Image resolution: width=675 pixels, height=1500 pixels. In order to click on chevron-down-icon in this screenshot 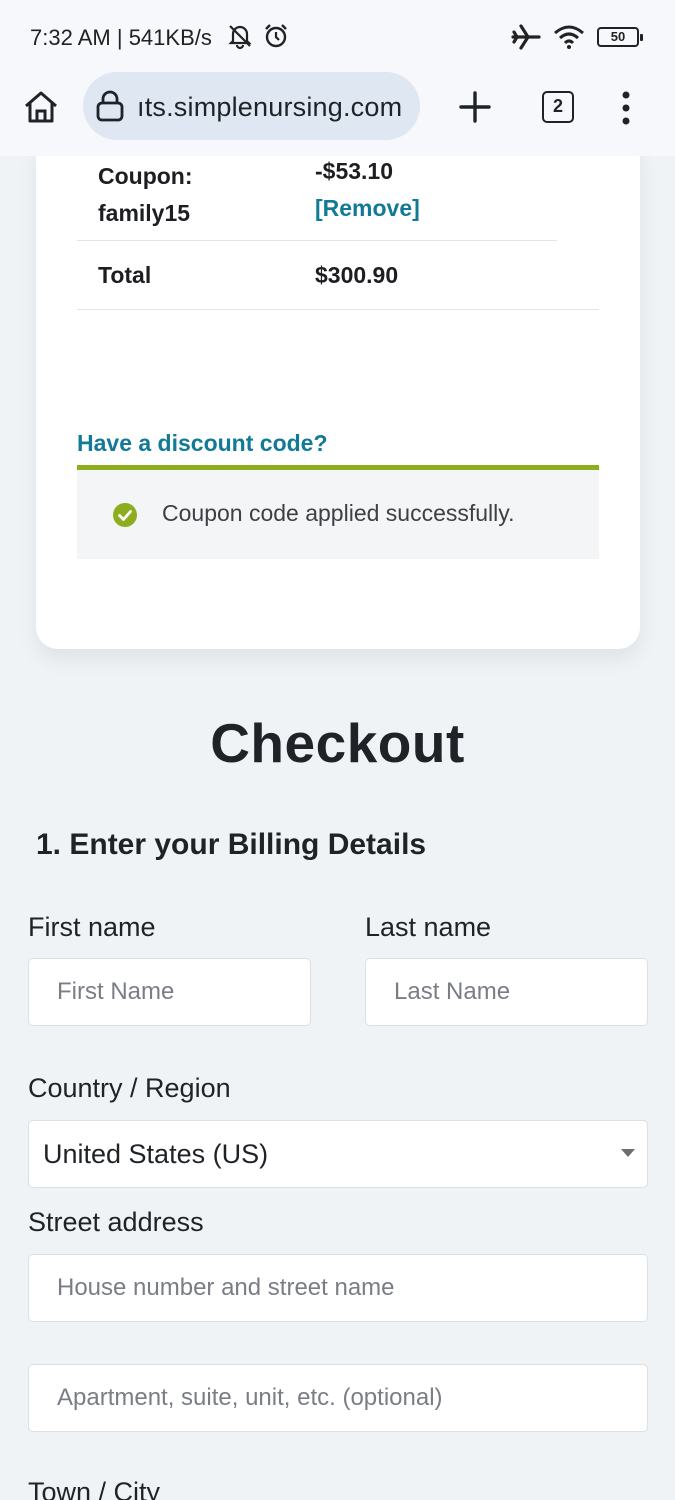, I will do `click(628, 1153)`.